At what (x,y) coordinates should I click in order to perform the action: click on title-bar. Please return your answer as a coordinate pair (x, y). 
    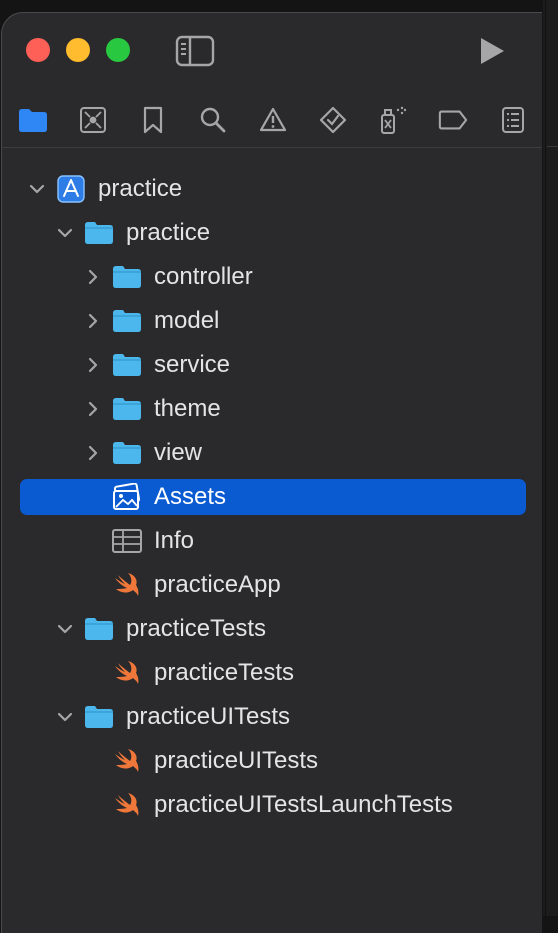
    Looking at the image, I should click on (272, 50).